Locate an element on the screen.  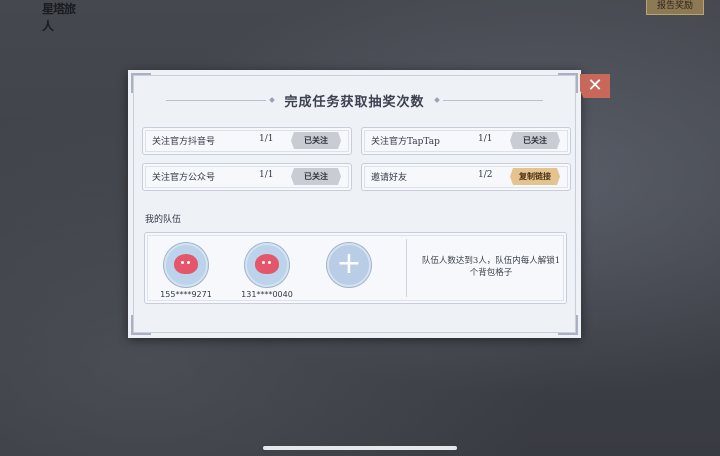
task-follow-taptap: 关注官方TapTap 1/1 已关注 is located at coordinates (466, 141).